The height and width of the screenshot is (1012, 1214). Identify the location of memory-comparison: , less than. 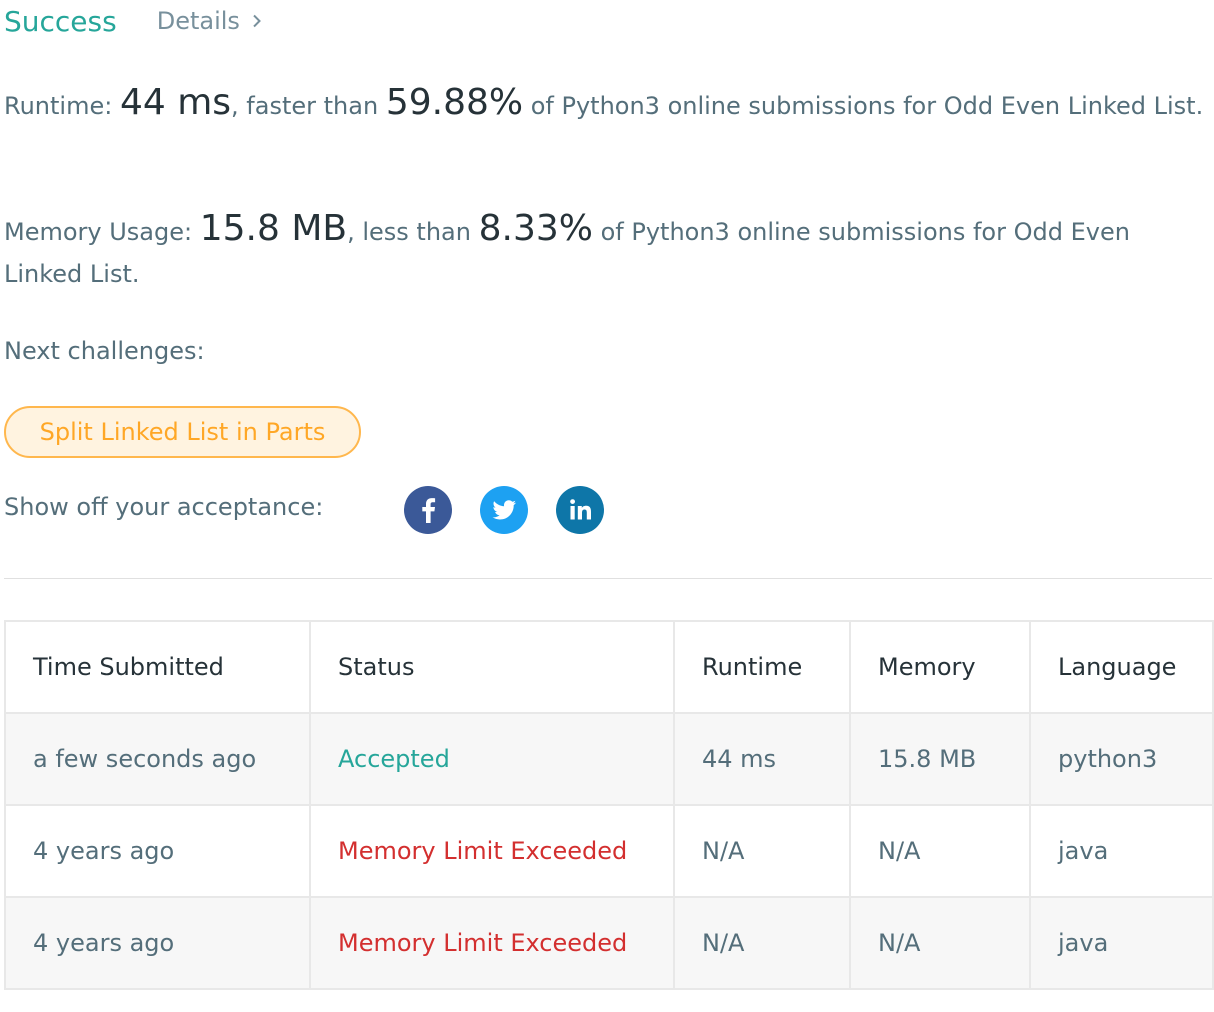
(413, 232).